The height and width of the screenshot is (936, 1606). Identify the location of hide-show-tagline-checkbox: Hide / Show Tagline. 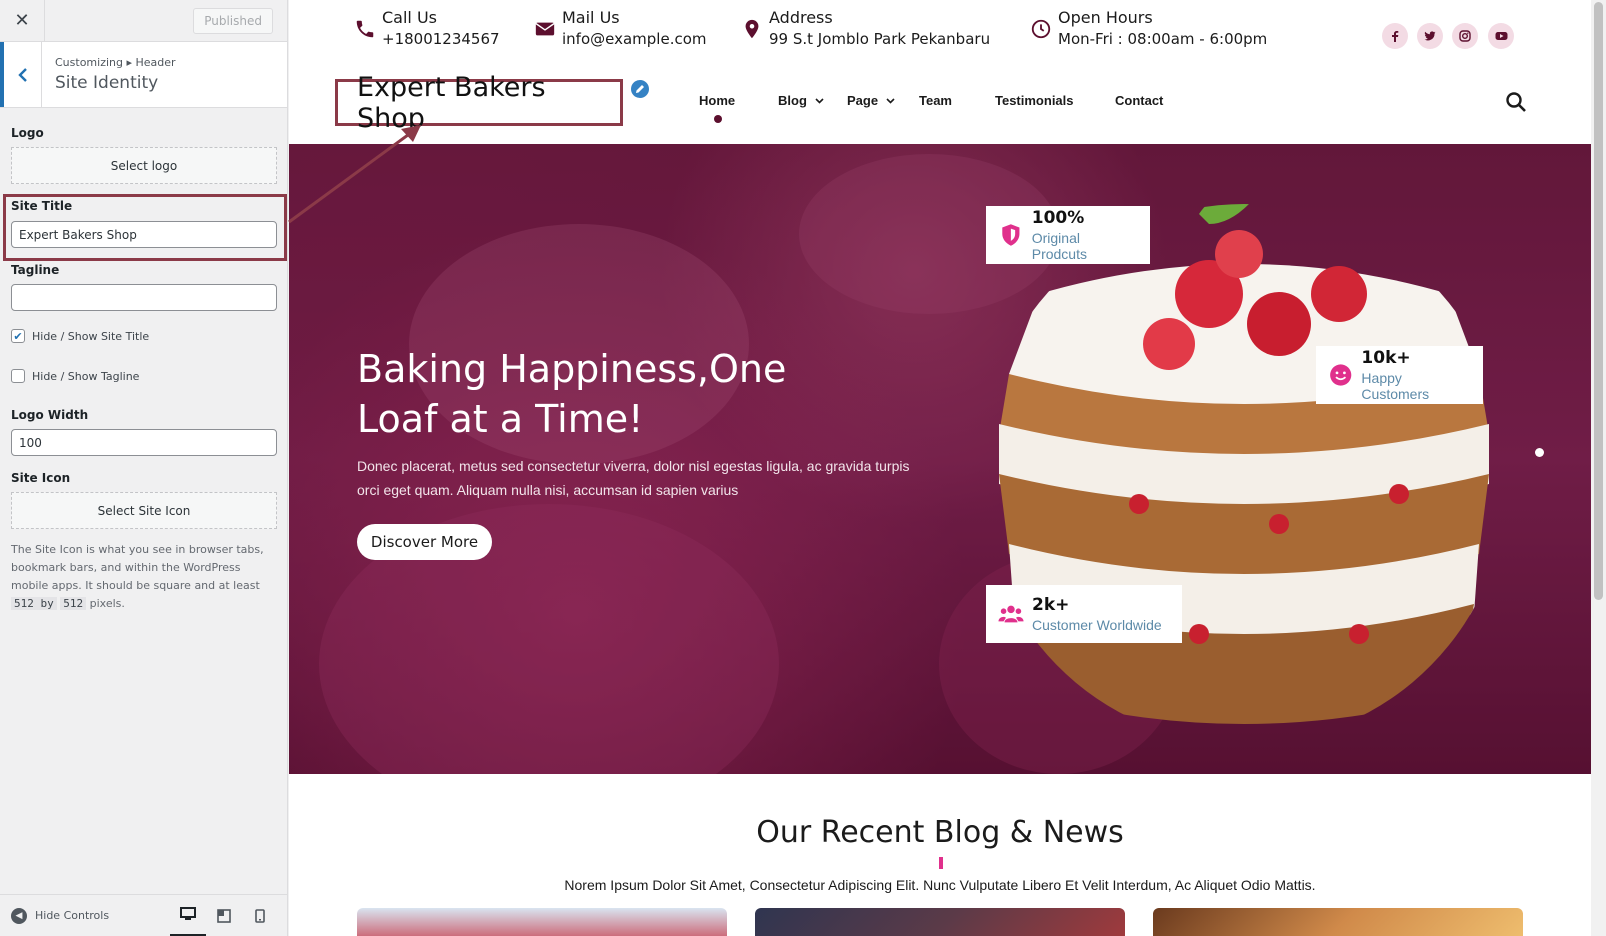
(75, 376).